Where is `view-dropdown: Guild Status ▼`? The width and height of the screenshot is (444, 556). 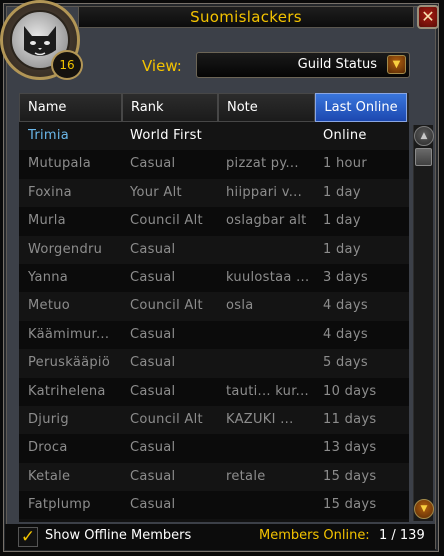 view-dropdown: Guild Status ▼ is located at coordinates (303, 65).